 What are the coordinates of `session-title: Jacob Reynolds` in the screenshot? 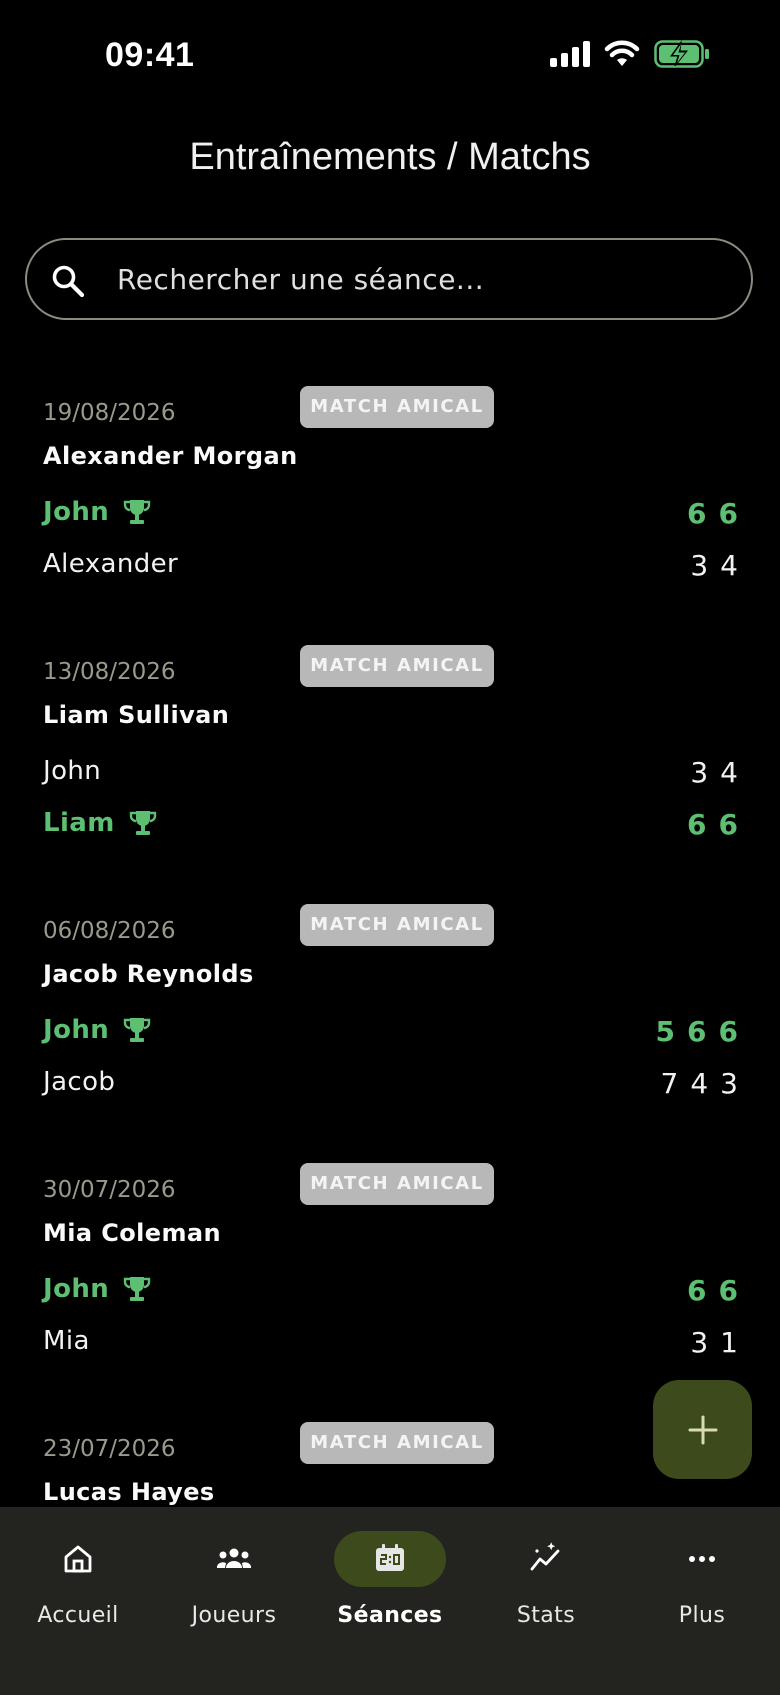 It's located at (148, 974).